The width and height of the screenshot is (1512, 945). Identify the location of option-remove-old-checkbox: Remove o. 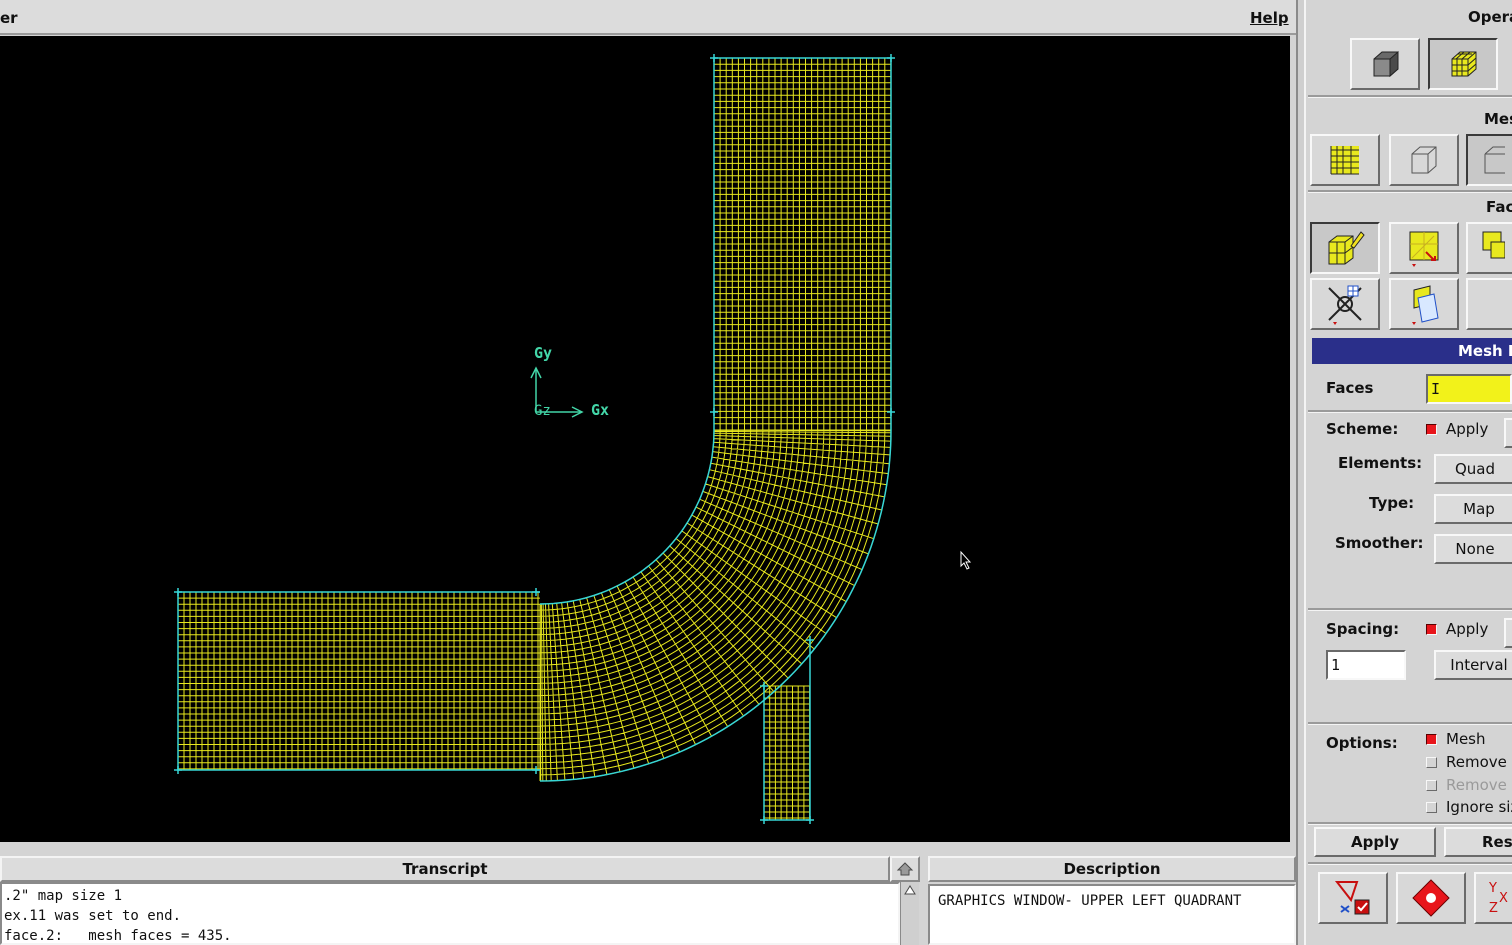
(1469, 762).